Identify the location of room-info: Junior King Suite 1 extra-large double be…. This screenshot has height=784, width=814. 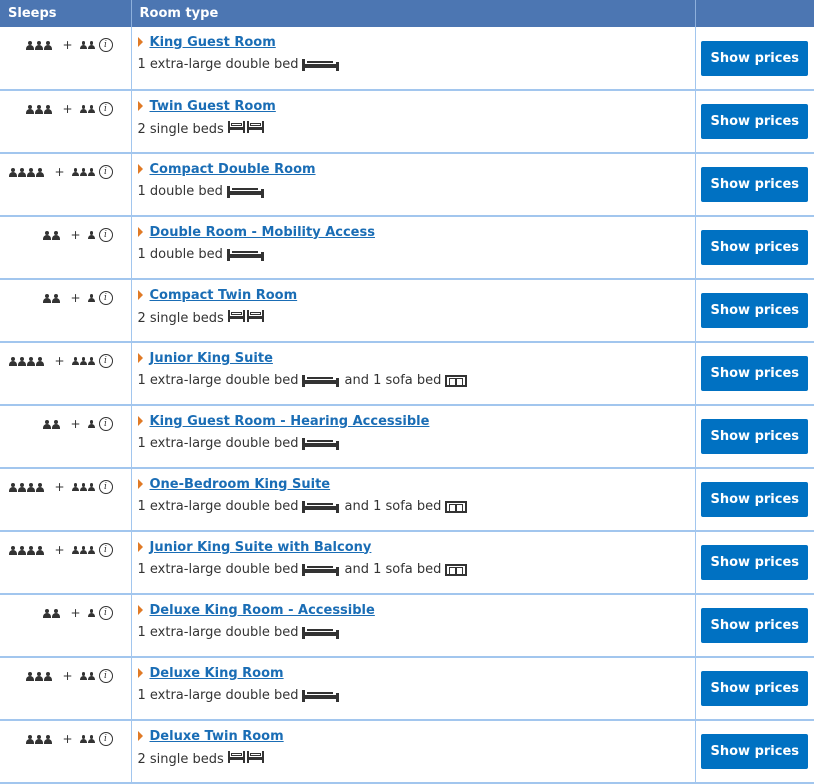
(413, 365).